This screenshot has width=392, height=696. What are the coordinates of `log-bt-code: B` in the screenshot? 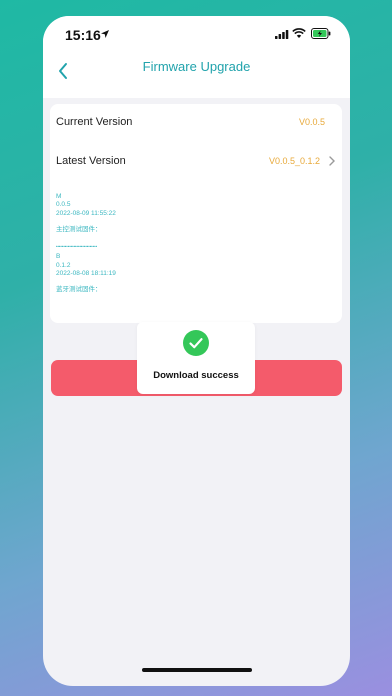 It's located at (58, 256).